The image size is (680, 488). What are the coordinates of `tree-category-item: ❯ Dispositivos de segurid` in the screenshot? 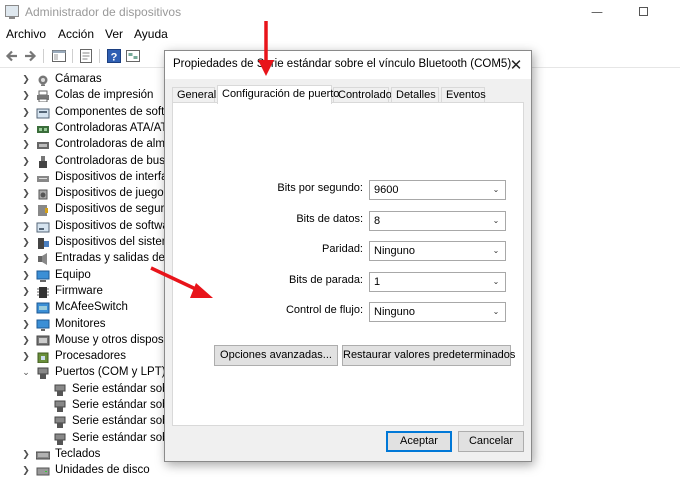 It's located at (85, 210).